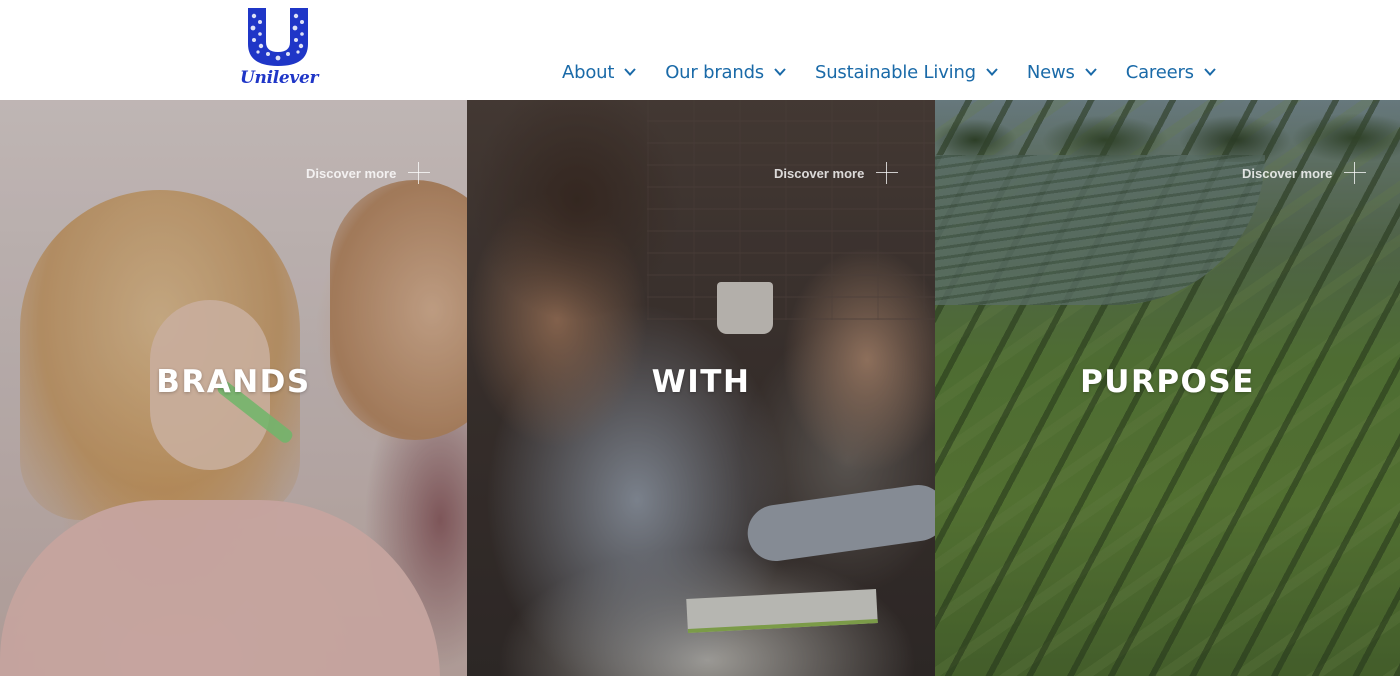 This screenshot has height=681, width=1400. What do you see at coordinates (1050, 72) in the screenshot?
I see `nav-item-label: News` at bounding box center [1050, 72].